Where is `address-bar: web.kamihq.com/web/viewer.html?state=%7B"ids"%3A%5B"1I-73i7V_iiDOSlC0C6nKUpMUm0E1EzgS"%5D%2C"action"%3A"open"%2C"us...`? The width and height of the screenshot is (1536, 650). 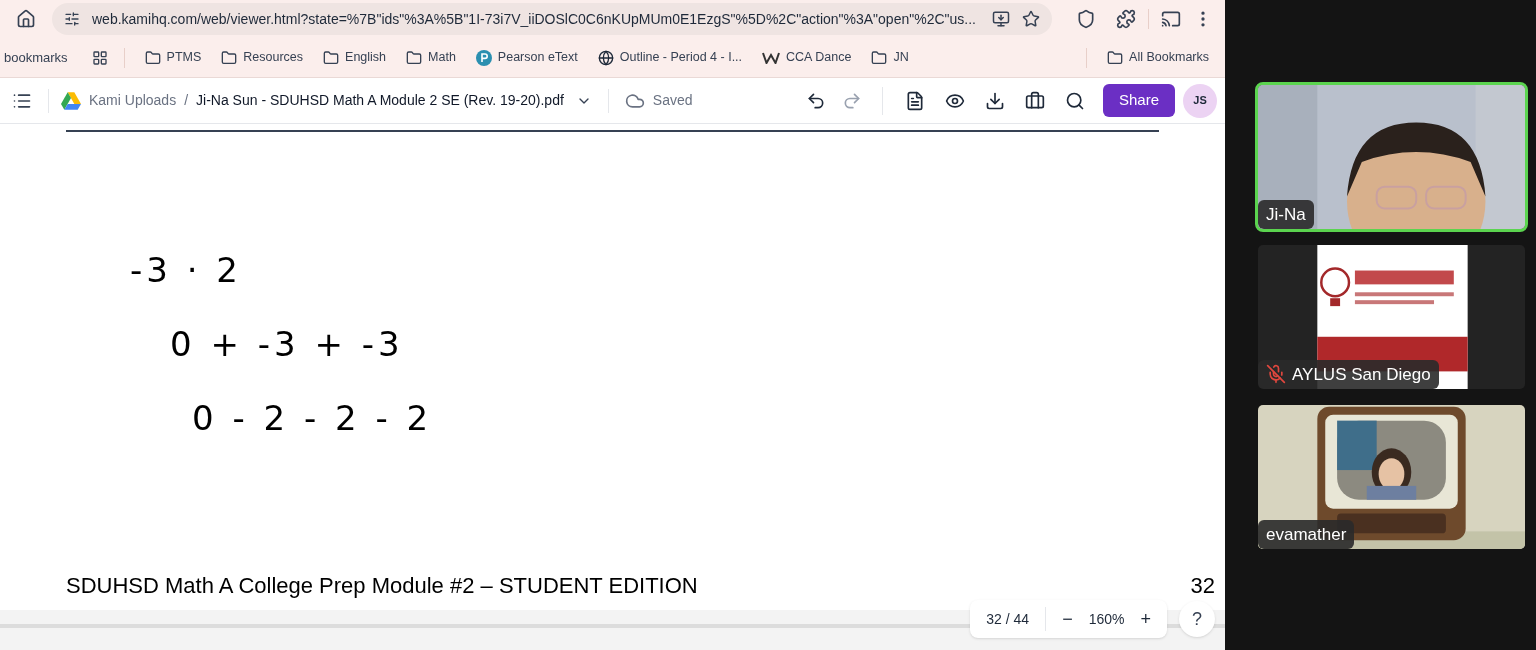 address-bar: web.kamihq.com/web/viewer.html?state=%7B"ids"%3A%5B"1I-73i7V_iiDOSlC0C6nKUpMUm0E1EzgS"%5D%2C"action"%3A"open"%2C"us... is located at coordinates (552, 19).